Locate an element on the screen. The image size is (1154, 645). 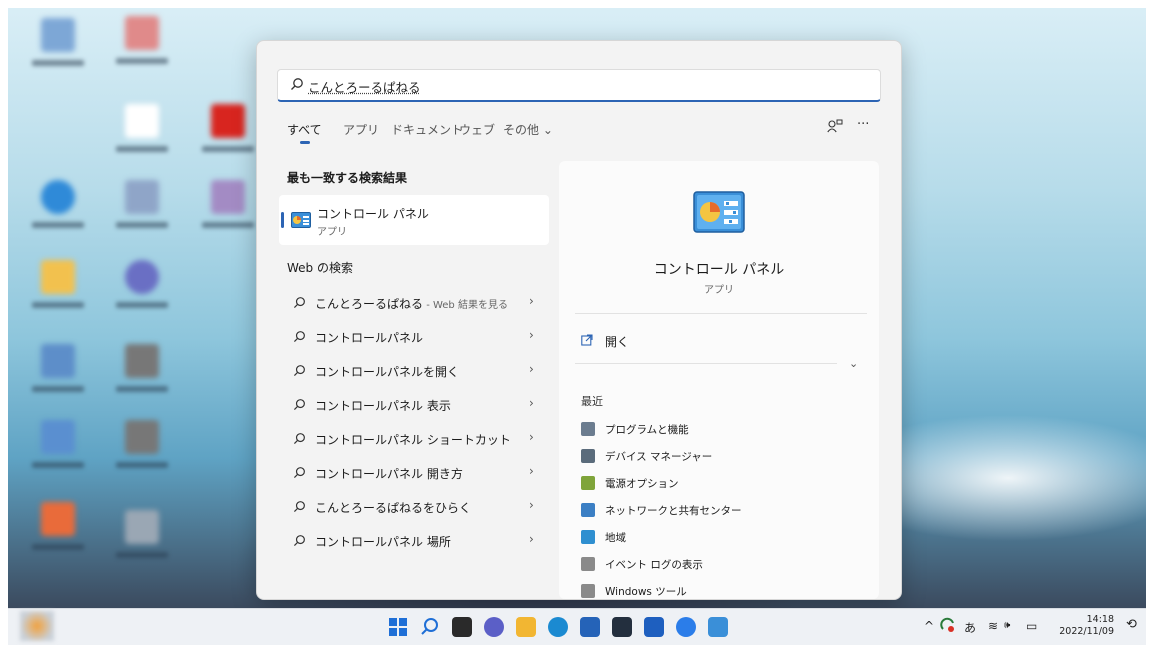
best-match-title: 最も一致する検索結果 is located at coordinates (347, 178).